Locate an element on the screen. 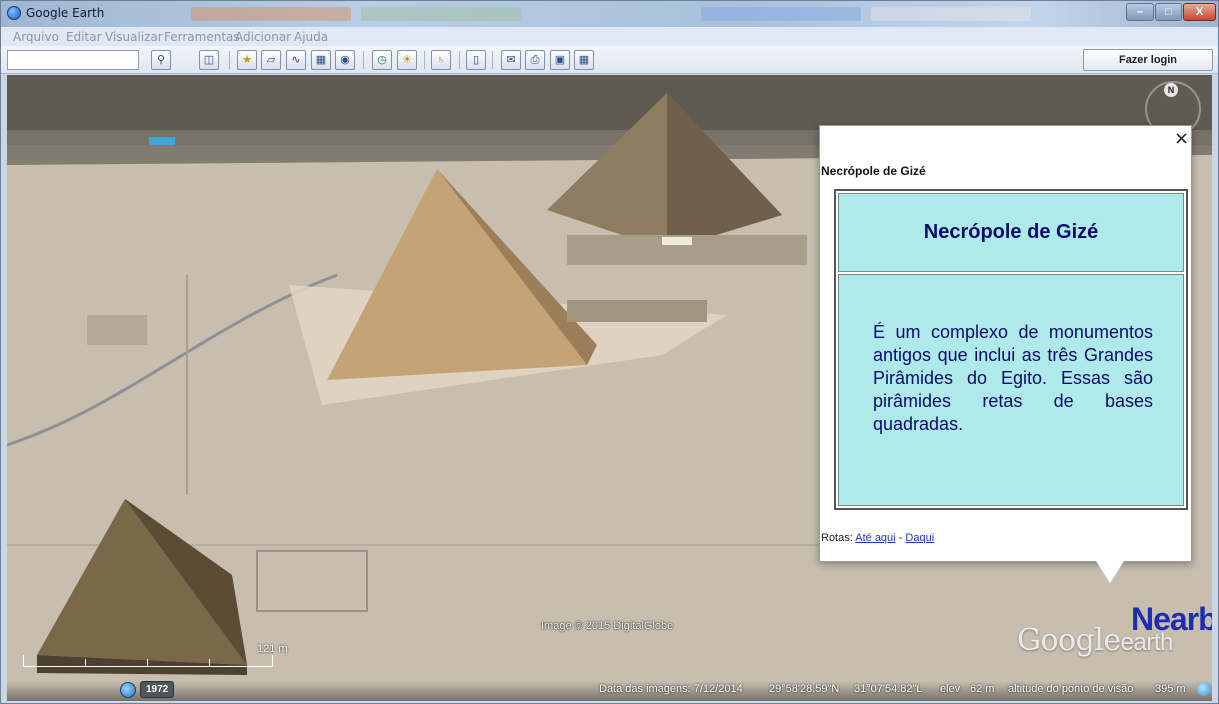  scale-bar is located at coordinates (148, 661).